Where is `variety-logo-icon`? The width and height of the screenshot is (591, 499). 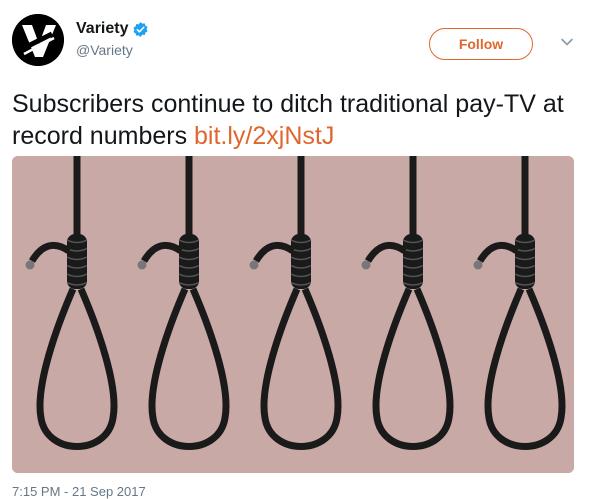
variety-logo-icon is located at coordinates (38, 40).